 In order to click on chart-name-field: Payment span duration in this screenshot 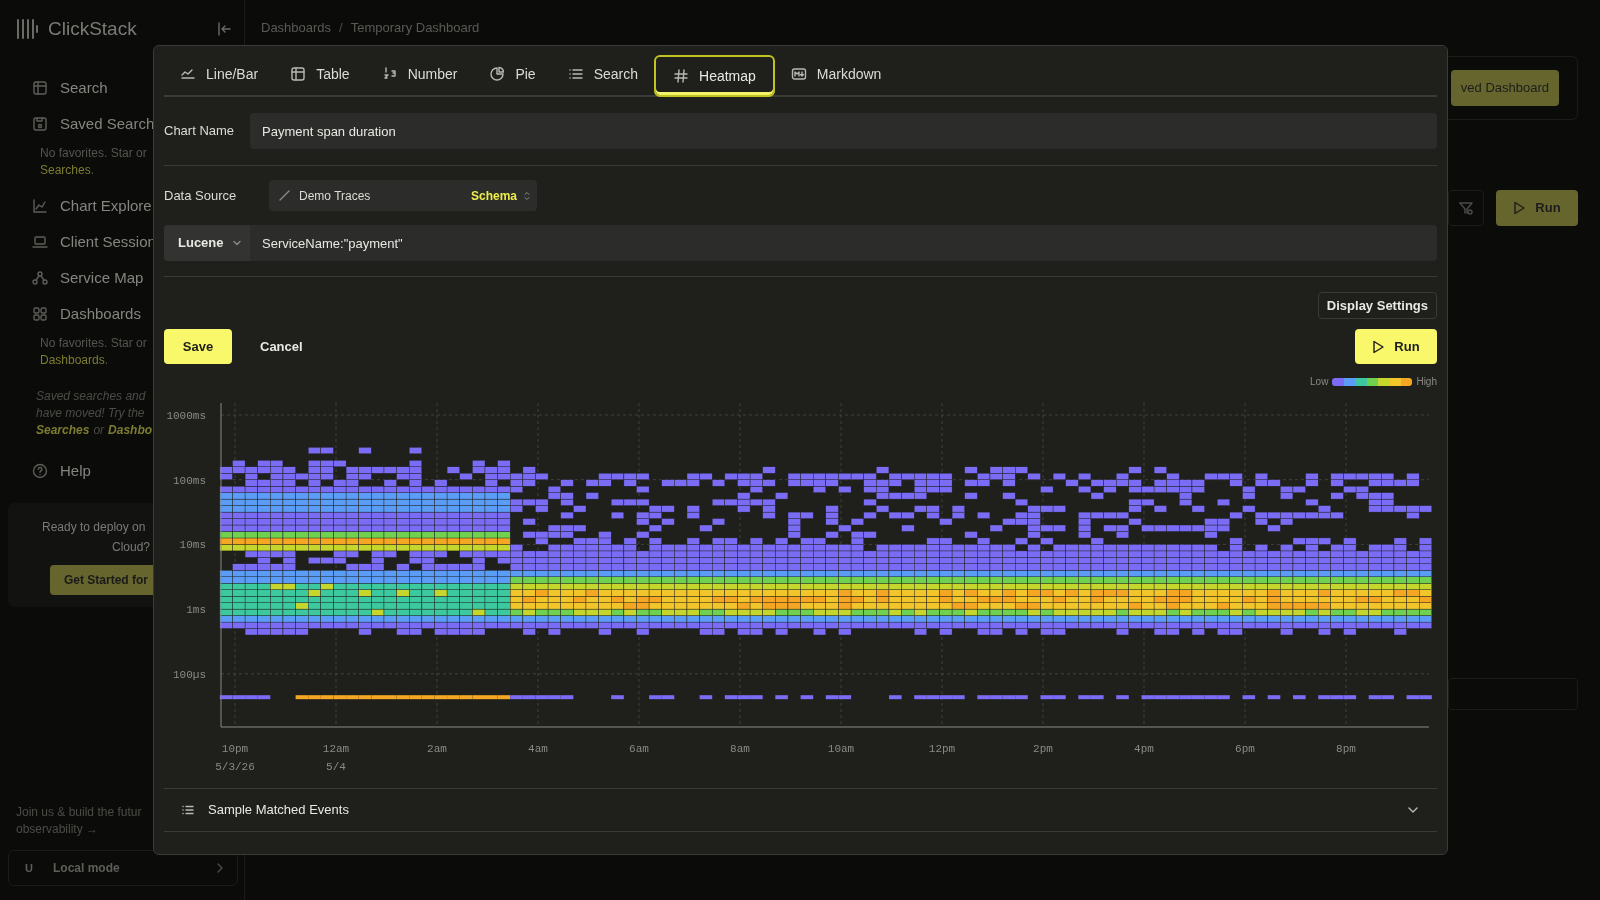, I will do `click(843, 131)`.